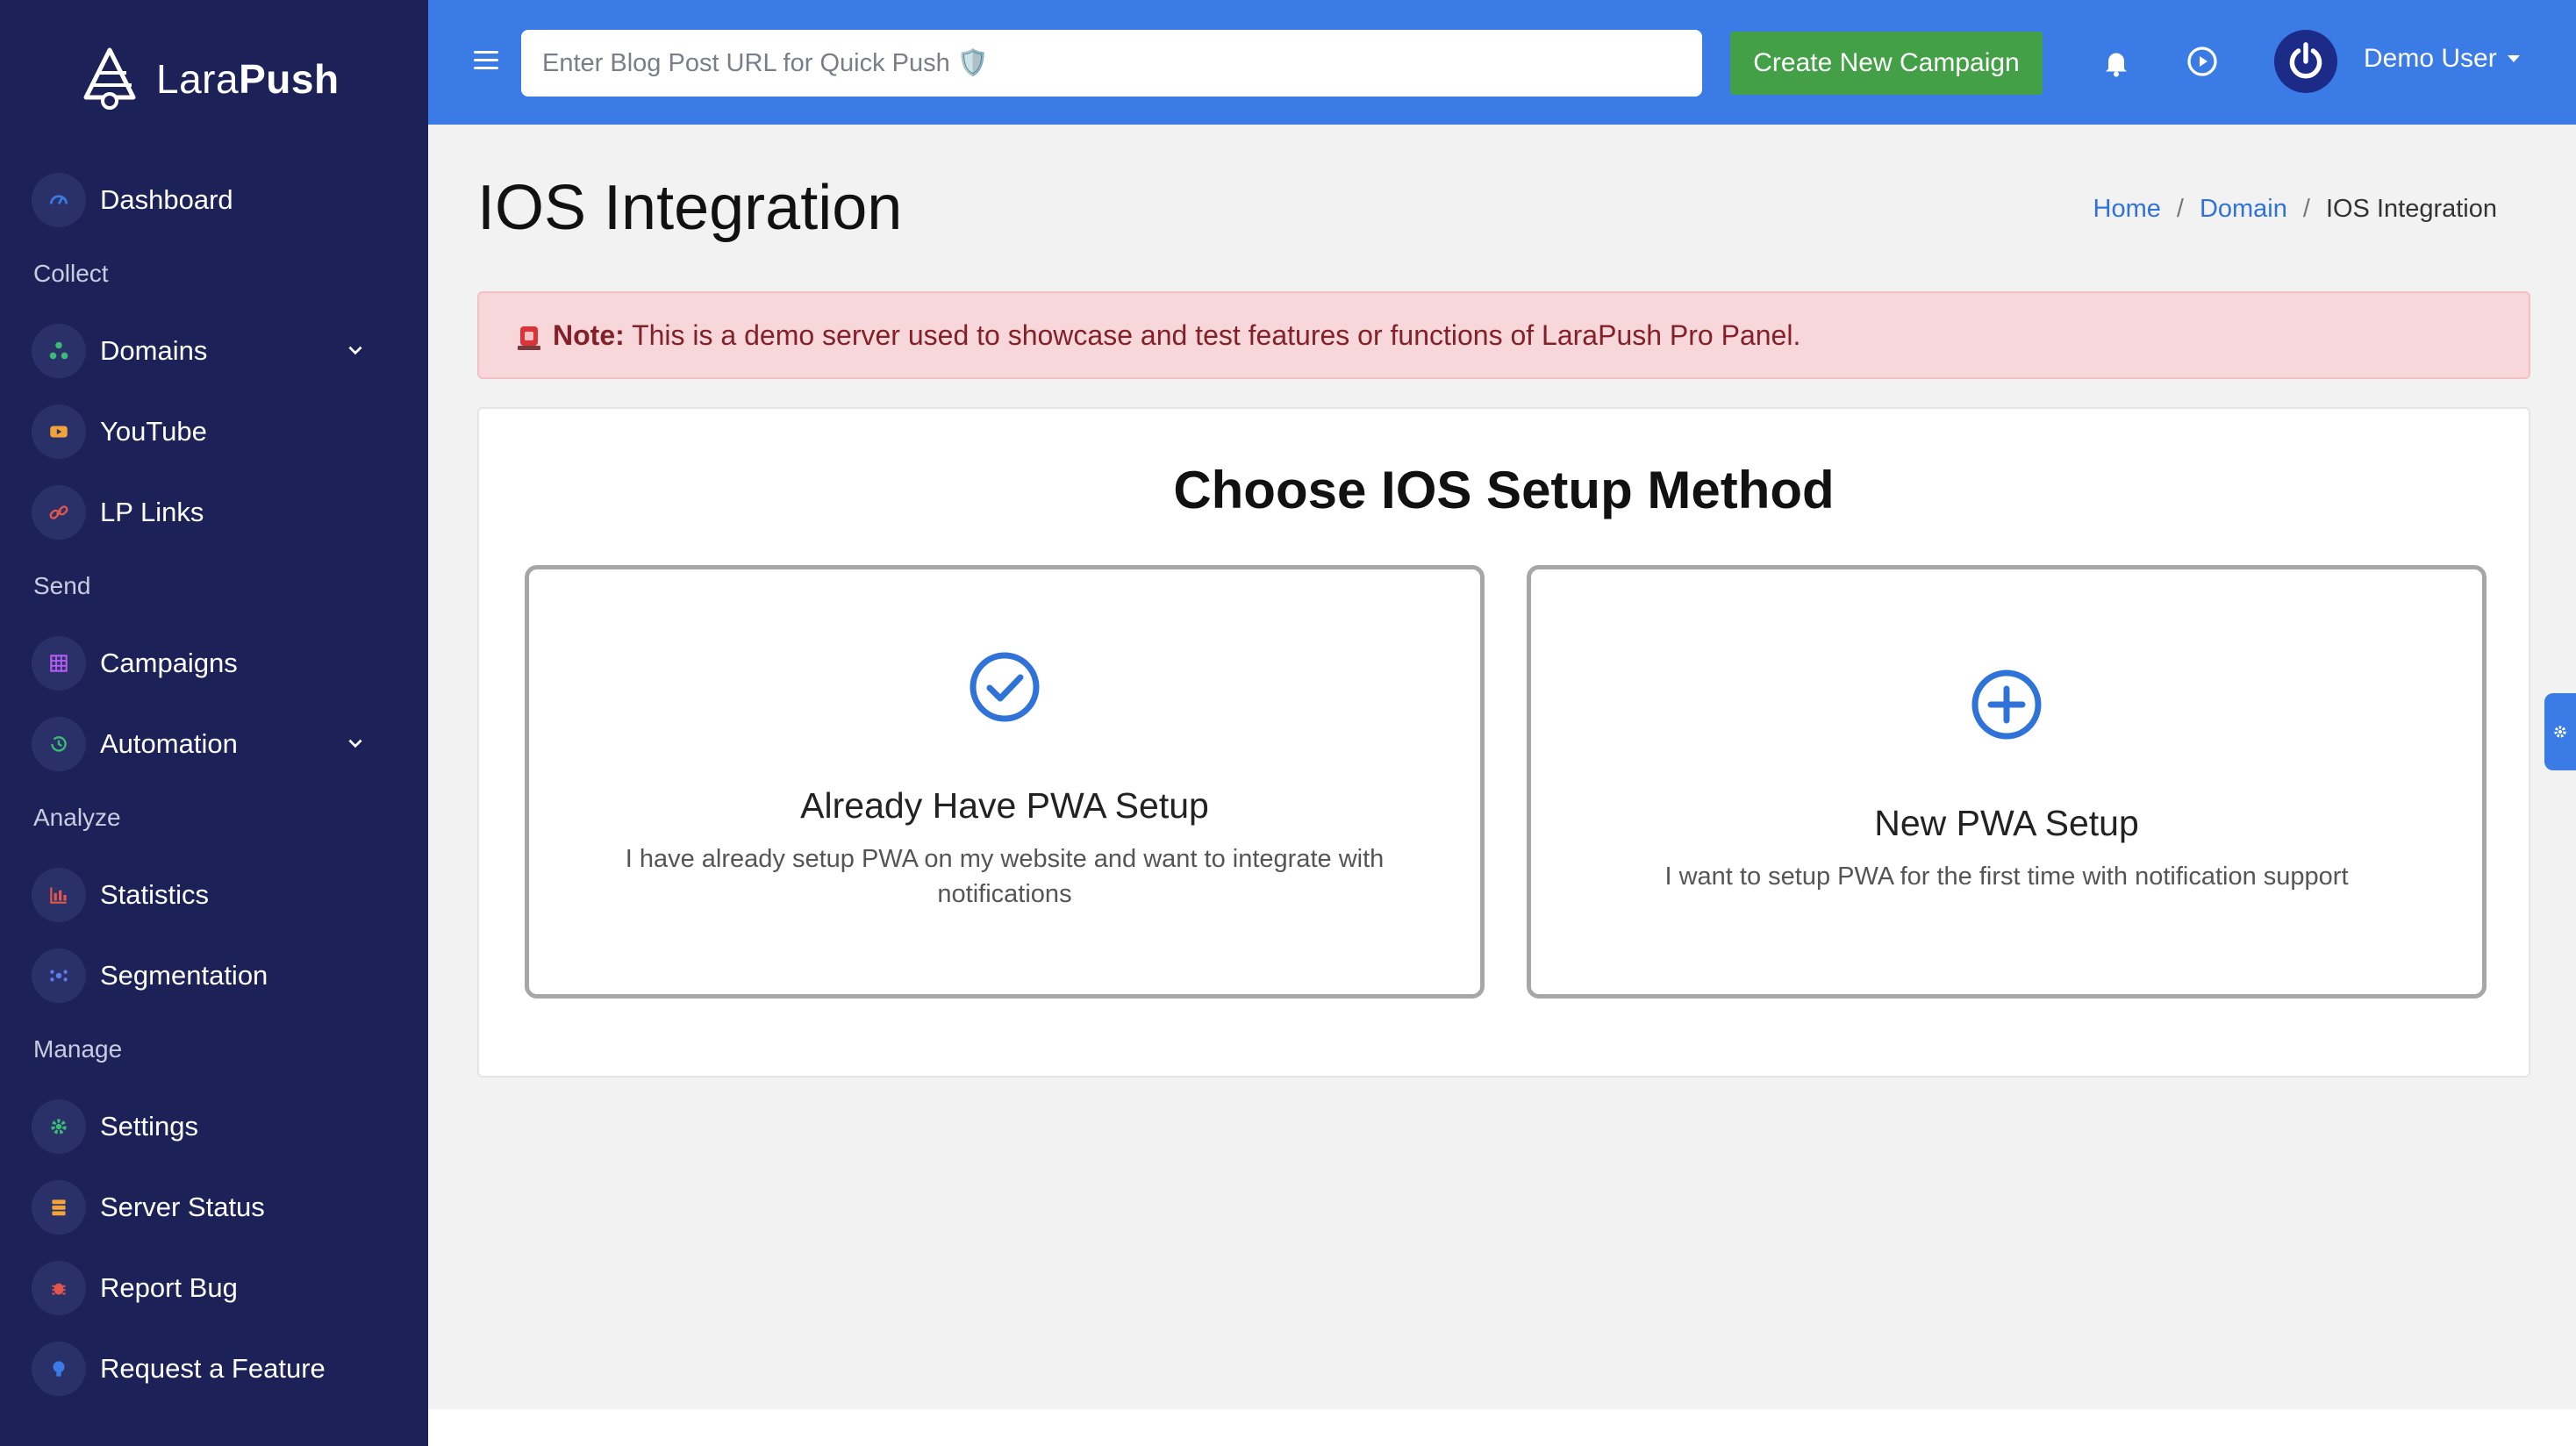 This screenshot has width=2576, height=1446. I want to click on section-collect: Collect, so click(71, 273).